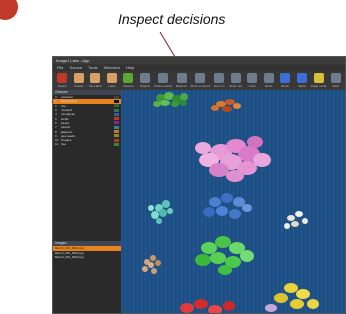  Describe the element at coordinates (78, 78) in the screenshot. I see `cluster-icon` at that location.